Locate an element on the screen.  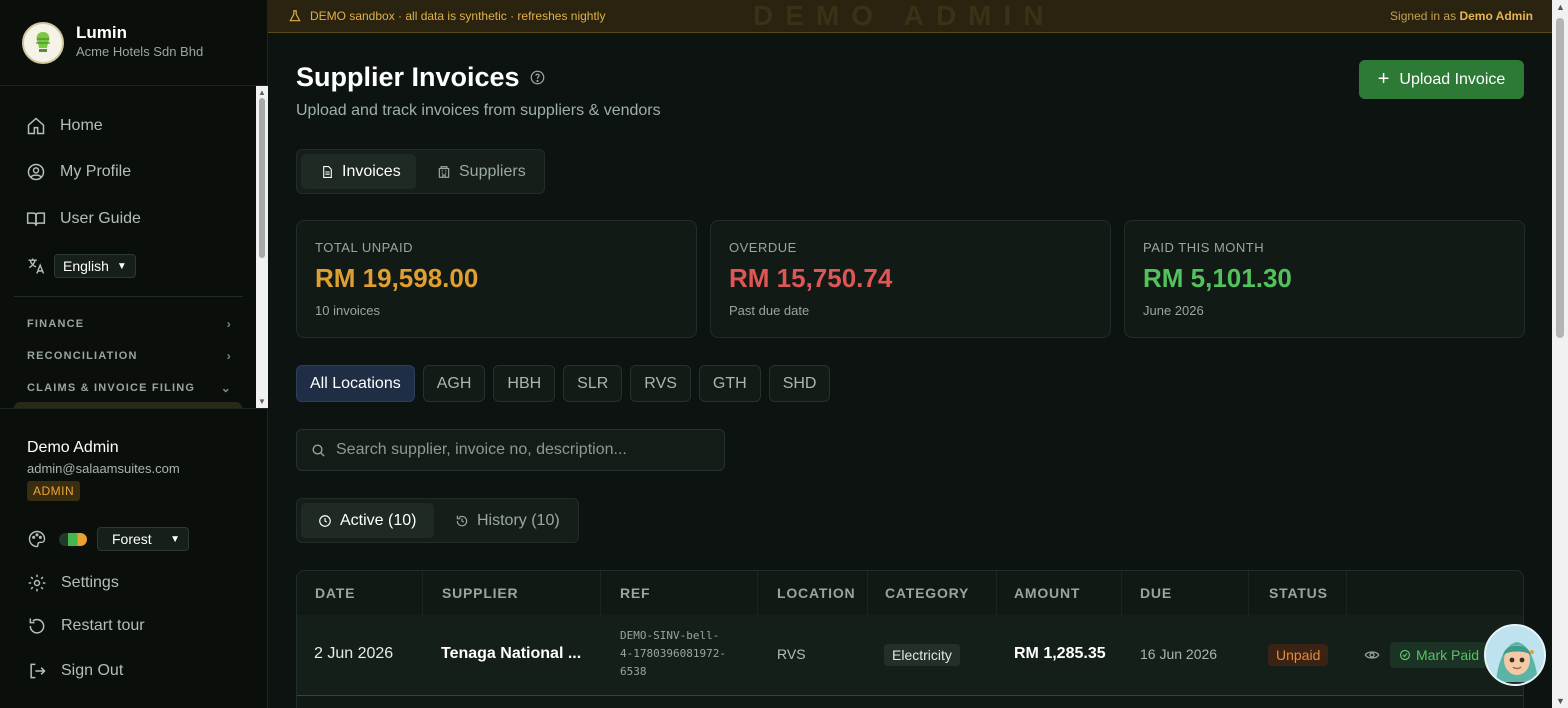
sign-out-icon is located at coordinates (38, 671).